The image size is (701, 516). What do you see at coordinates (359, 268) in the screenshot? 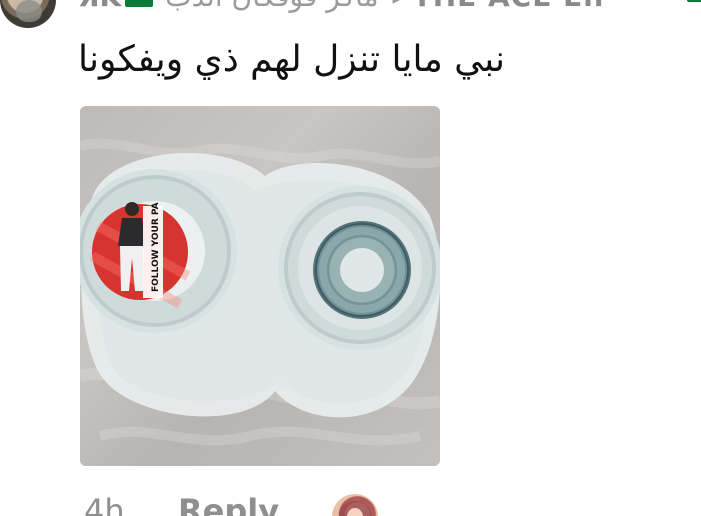
I see `right-well` at bounding box center [359, 268].